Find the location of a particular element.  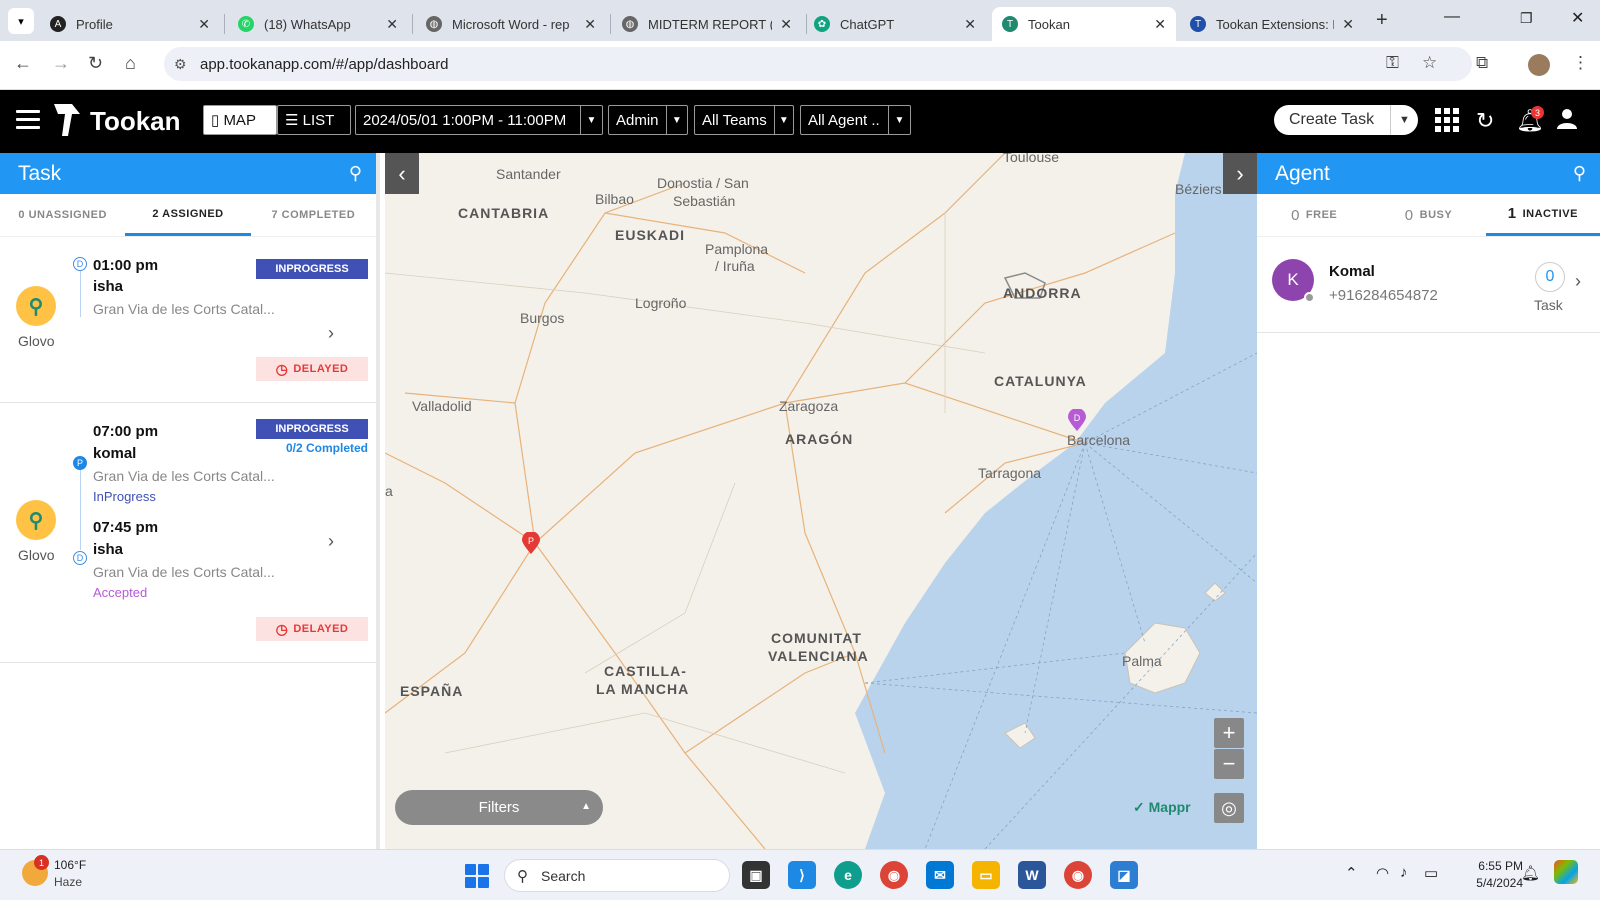

browser-tab-tookan: T Tookan ✕ is located at coordinates (1084, 24).